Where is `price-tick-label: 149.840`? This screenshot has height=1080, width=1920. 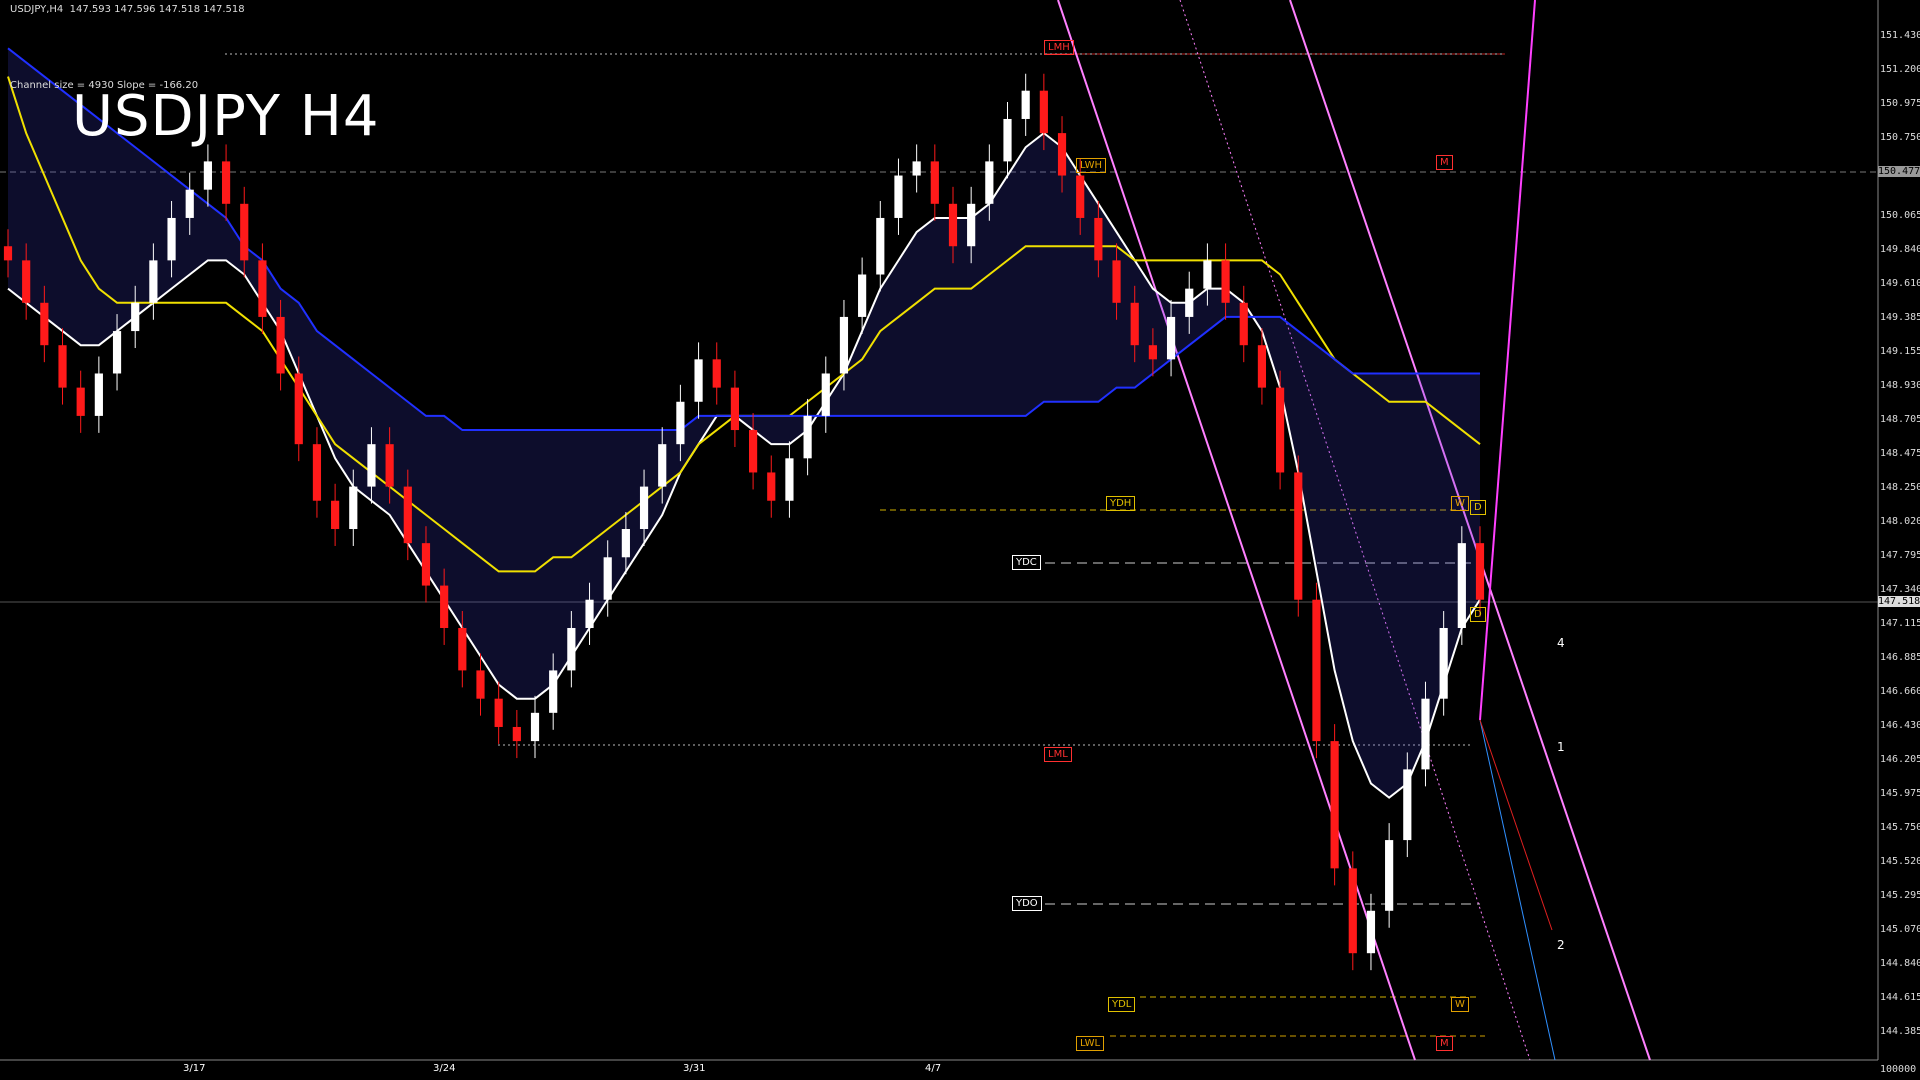 price-tick-label: 149.840 is located at coordinates (1900, 249).